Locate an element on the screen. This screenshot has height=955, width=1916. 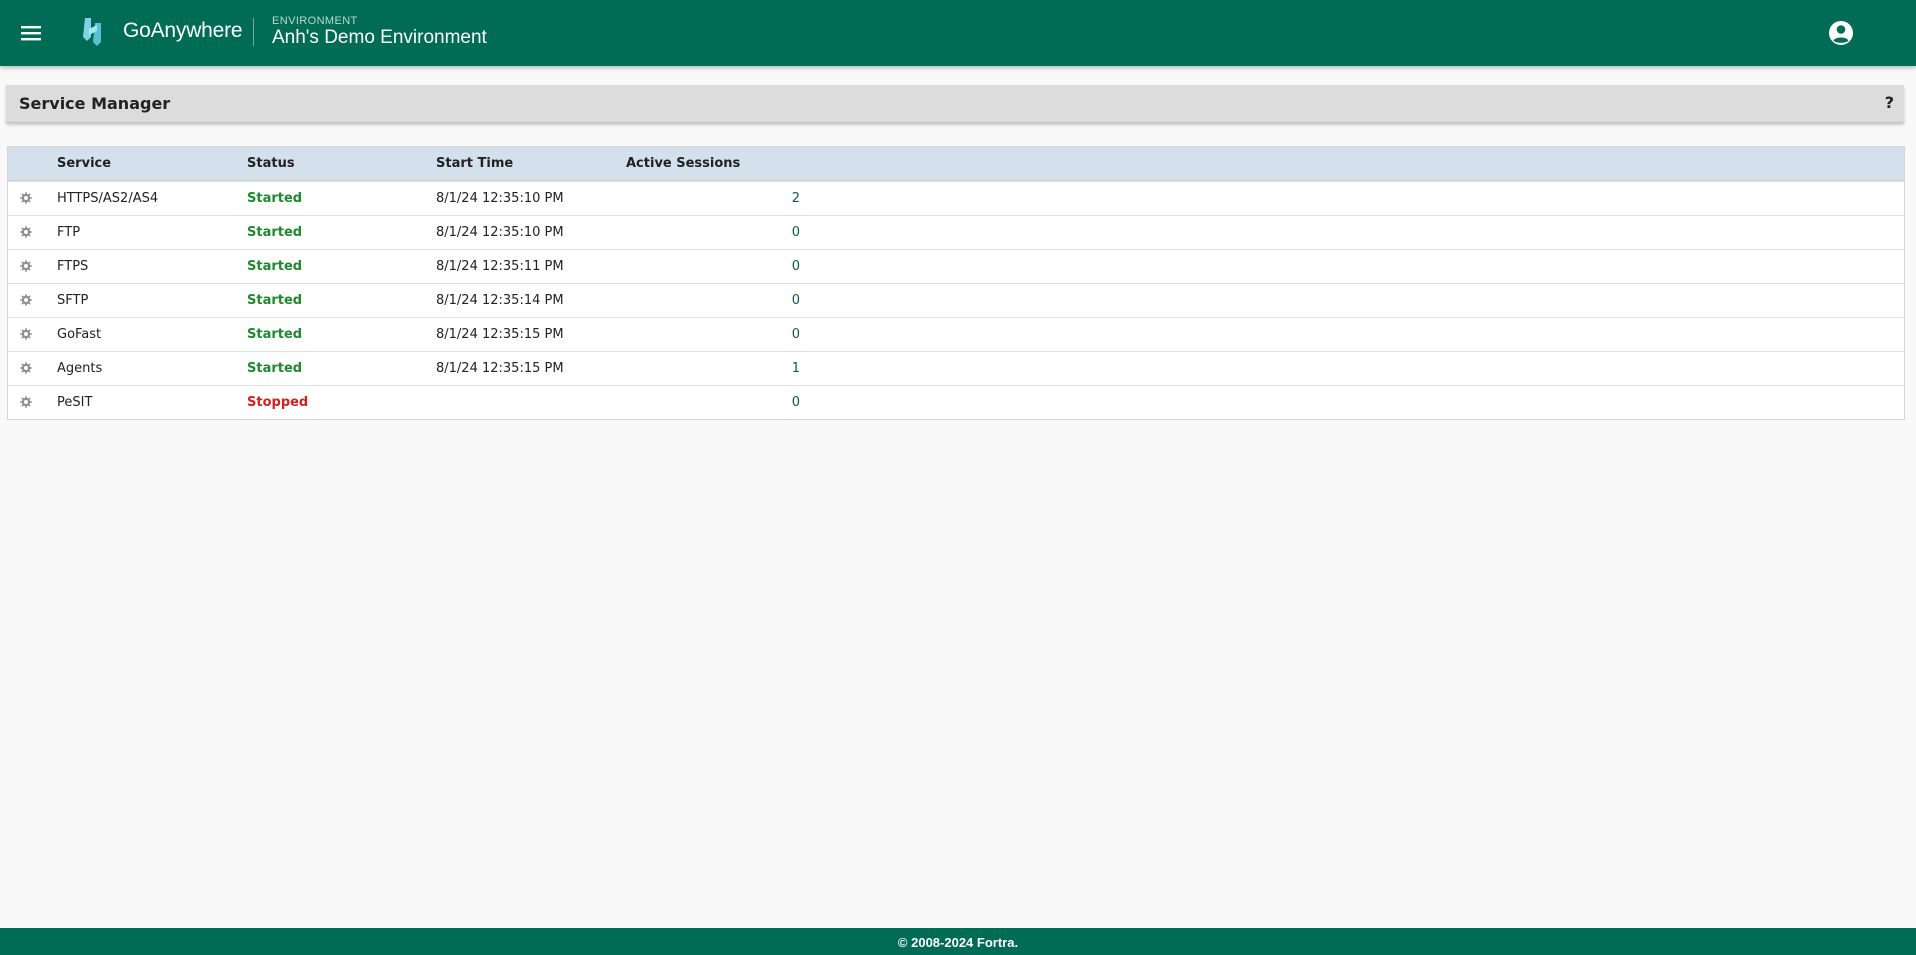
footer: © 2008-2024 Fortra. is located at coordinates (958, 941).